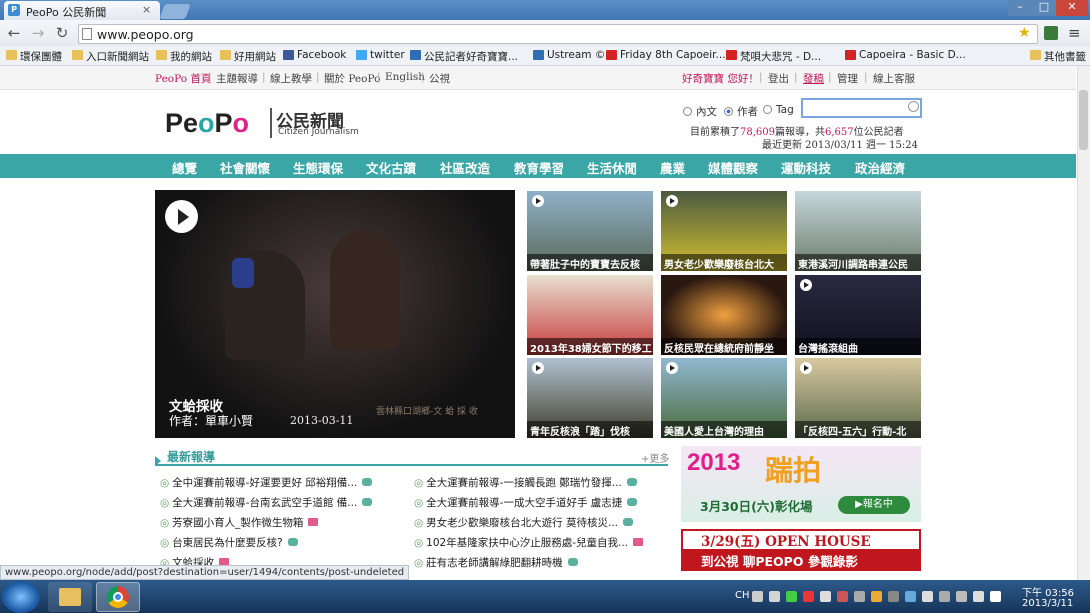 This screenshot has width=1090, height=613. What do you see at coordinates (874, 505) in the screenshot?
I see `ad-signup-button: ▶報名中` at bounding box center [874, 505].